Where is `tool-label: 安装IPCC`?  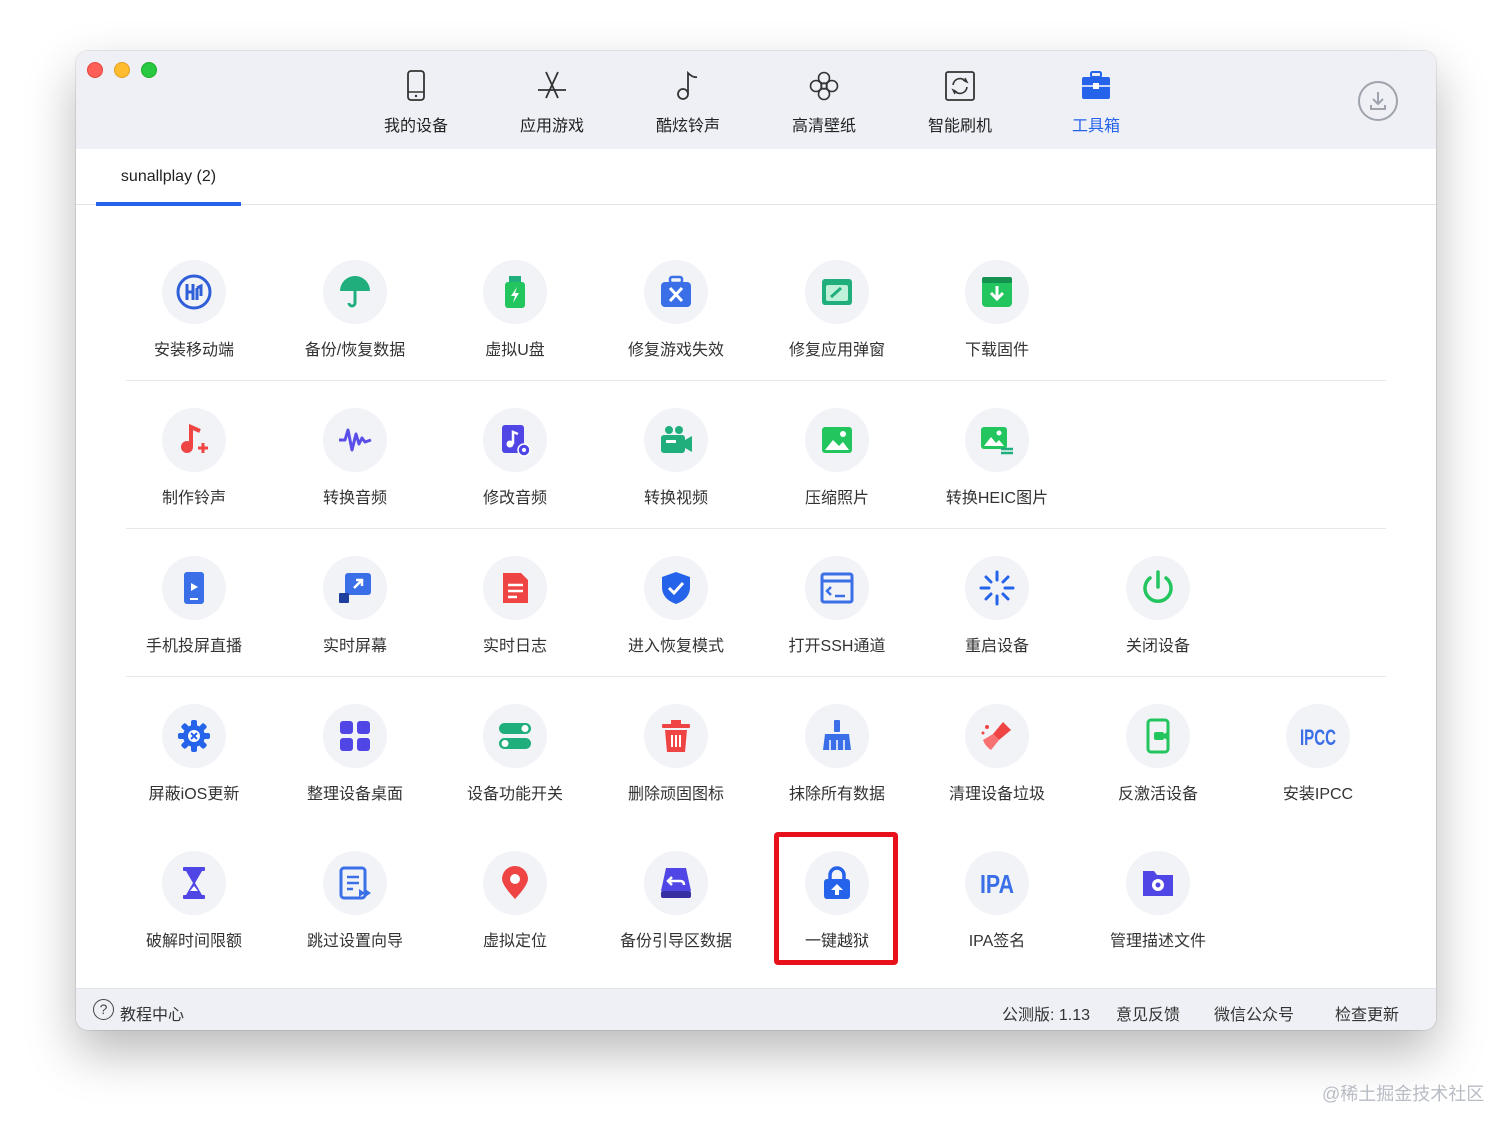
tool-label: 安装IPCC is located at coordinates (1318, 794).